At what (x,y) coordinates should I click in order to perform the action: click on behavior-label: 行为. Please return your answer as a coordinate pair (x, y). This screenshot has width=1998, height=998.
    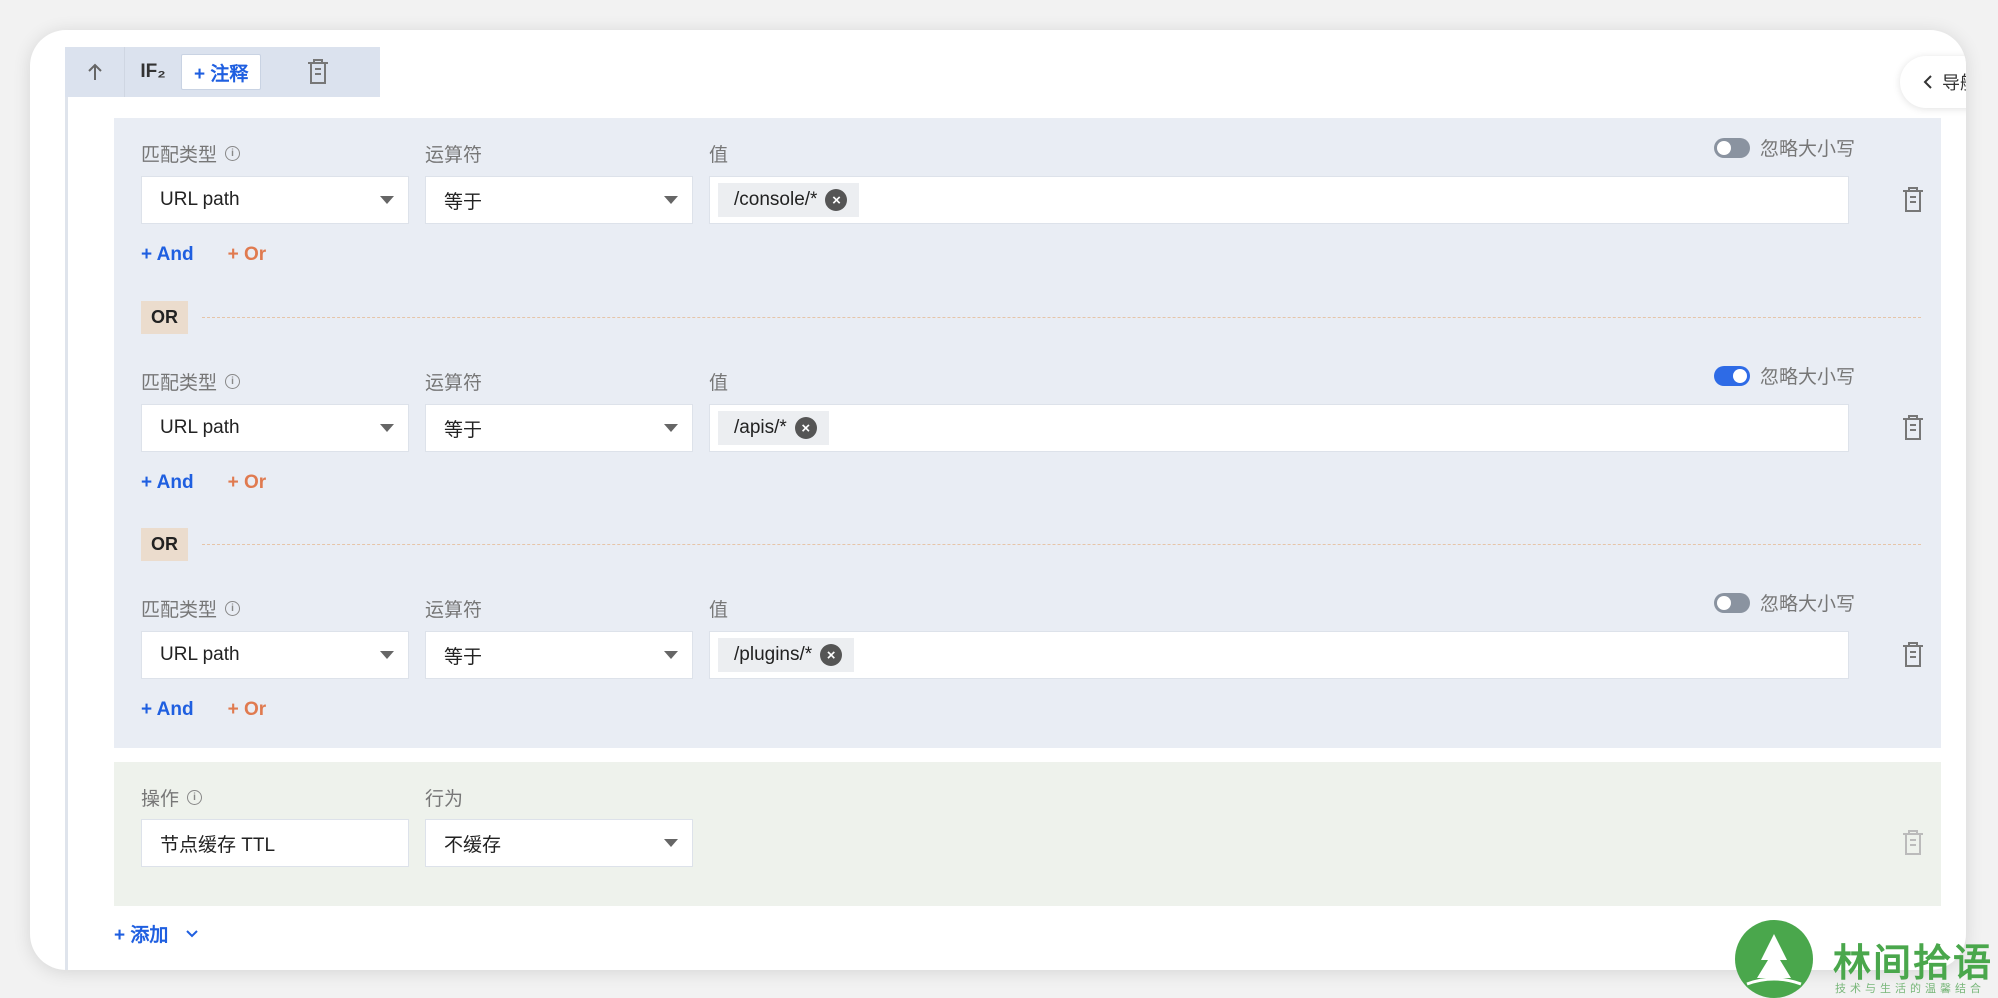
    Looking at the image, I should click on (444, 799).